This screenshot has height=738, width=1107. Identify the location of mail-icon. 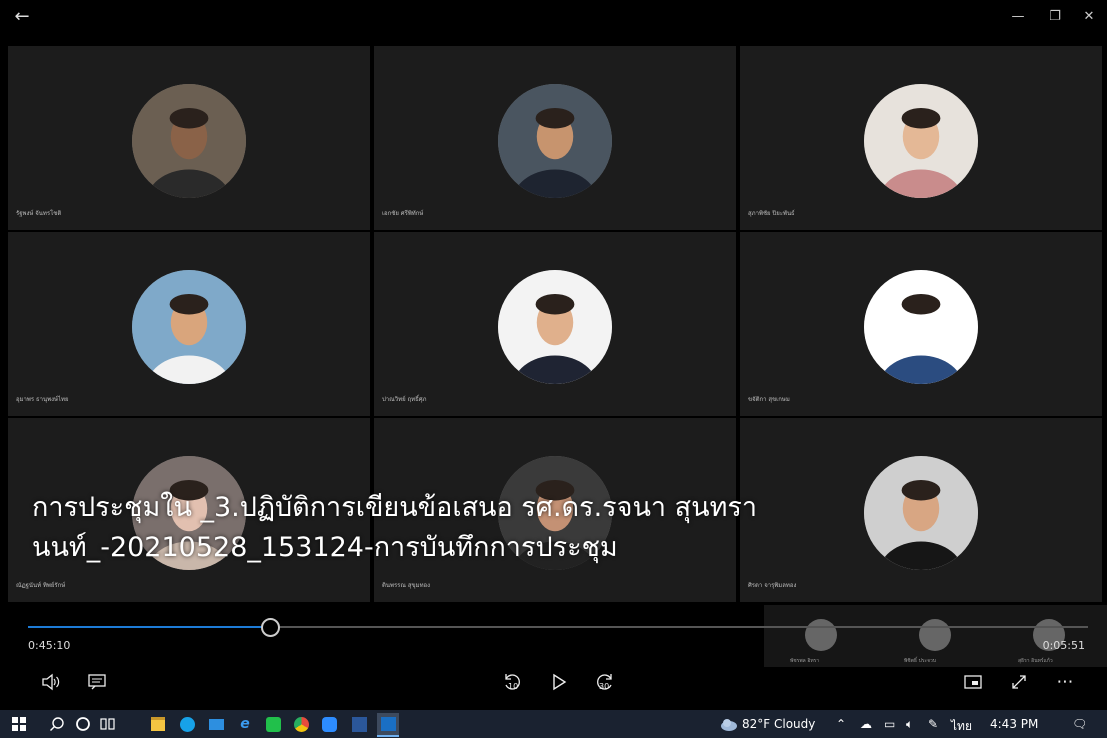
(216, 724).